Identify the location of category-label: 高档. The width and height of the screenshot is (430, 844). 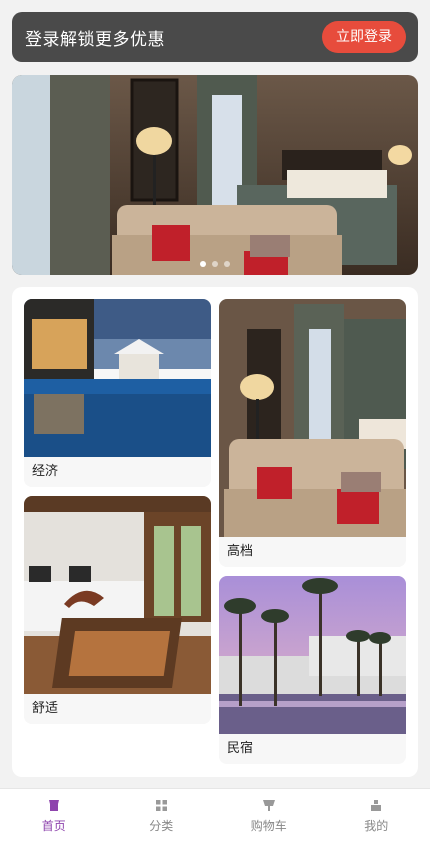
(312, 552).